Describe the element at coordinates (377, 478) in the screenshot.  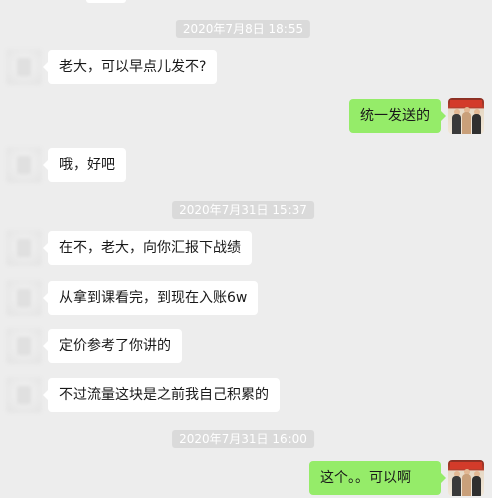
I see `message-bubble: 这个。。可以啊` at that location.